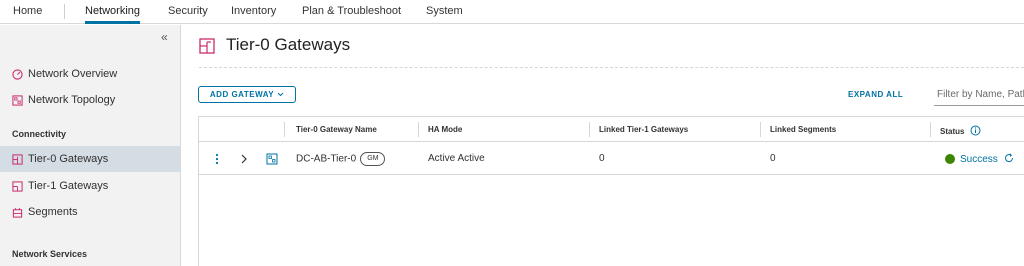  I want to click on tier1-gateway-icon, so click(17, 186).